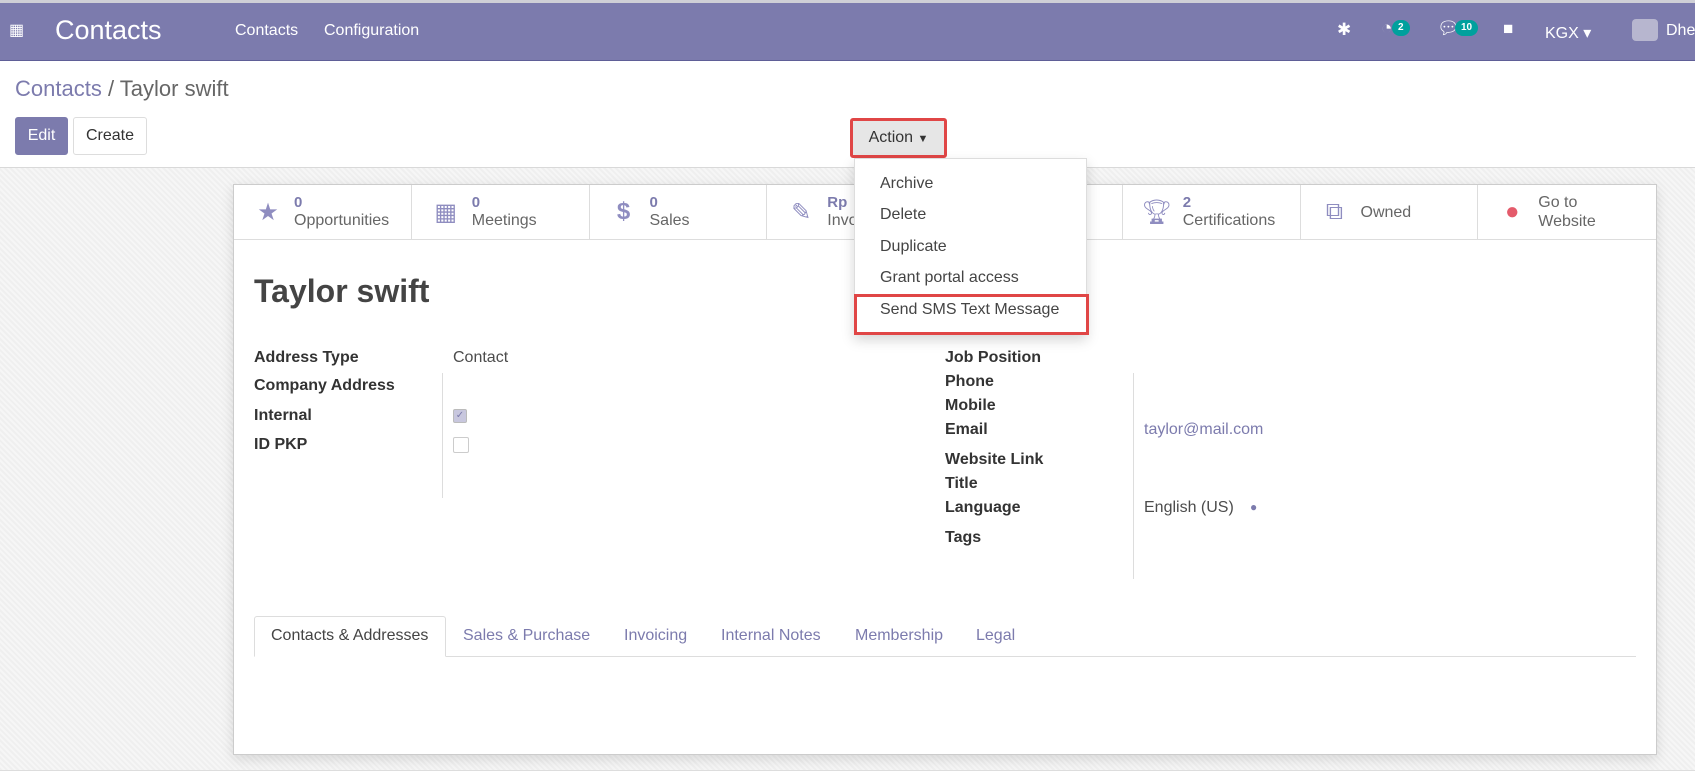 This screenshot has width=1695, height=776. What do you see at coordinates (983, 507) in the screenshot?
I see `label-language: Language` at bounding box center [983, 507].